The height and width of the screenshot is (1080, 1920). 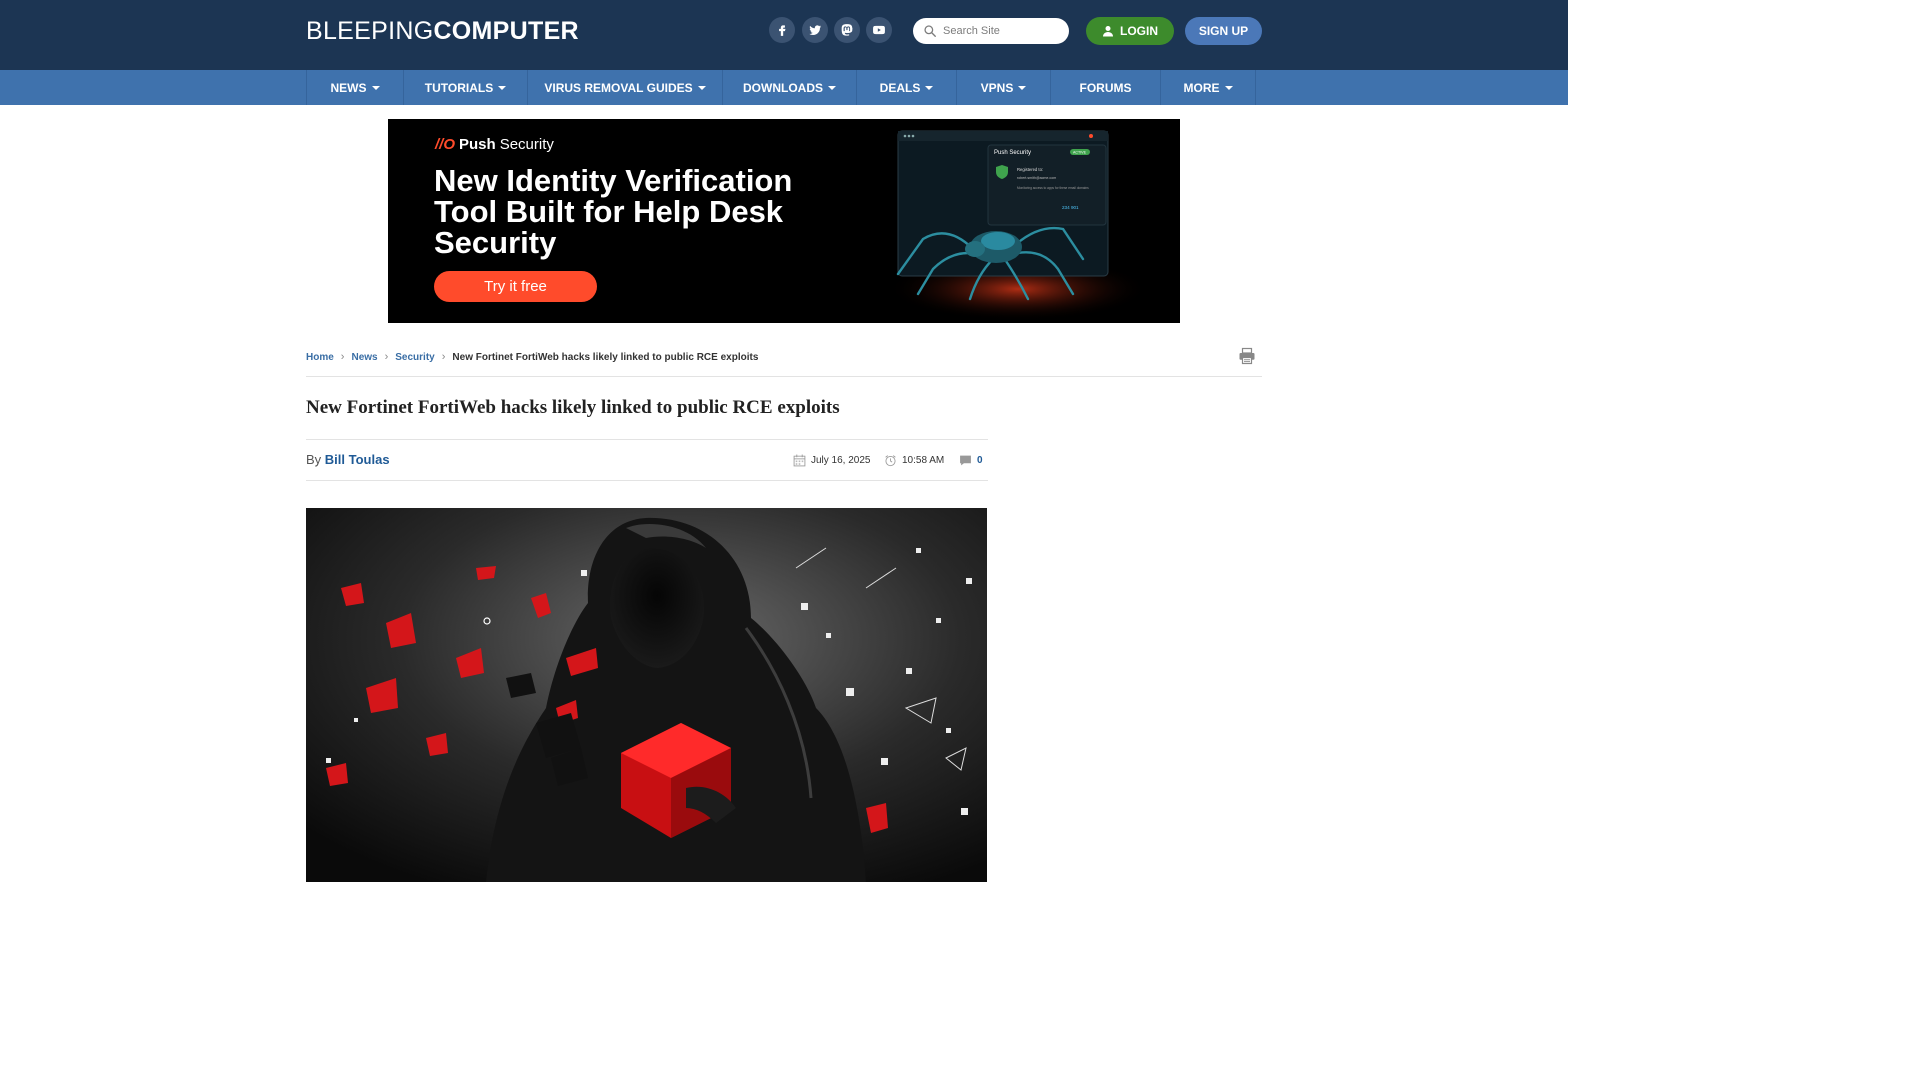 What do you see at coordinates (847, 30) in the screenshot?
I see `mastodon-icon` at bounding box center [847, 30].